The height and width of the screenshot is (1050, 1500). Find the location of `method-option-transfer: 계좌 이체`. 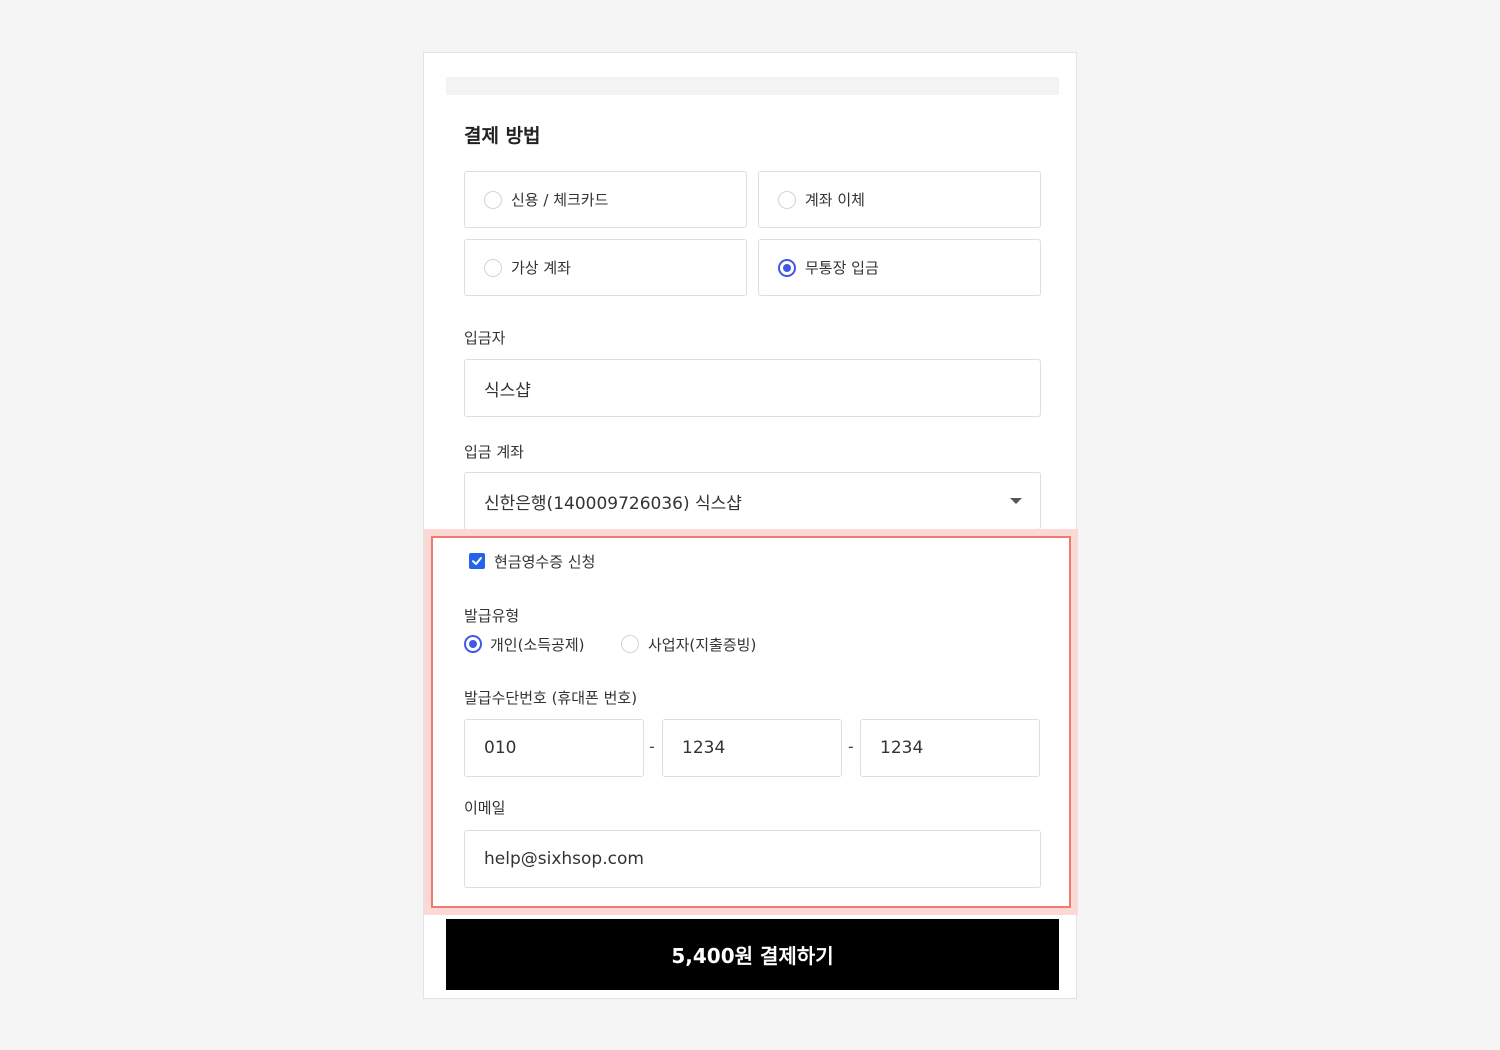

method-option-transfer: 계좌 이체 is located at coordinates (899, 199).